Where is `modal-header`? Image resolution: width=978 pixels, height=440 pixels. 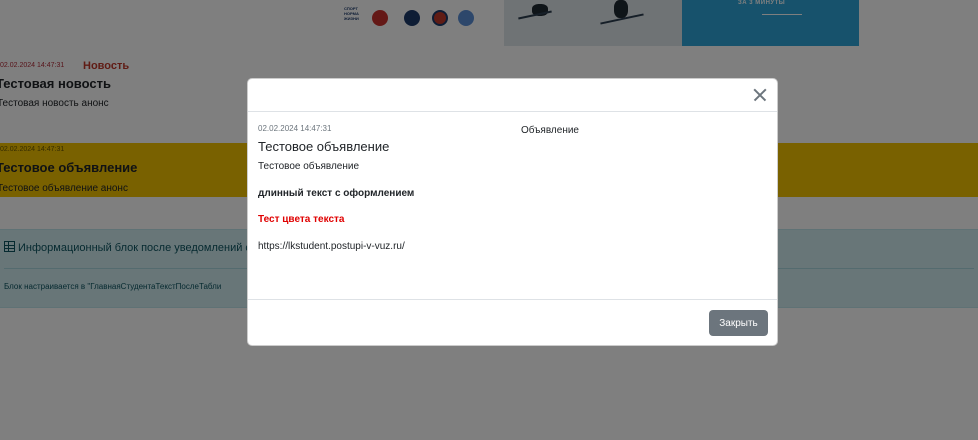 modal-header is located at coordinates (512, 95).